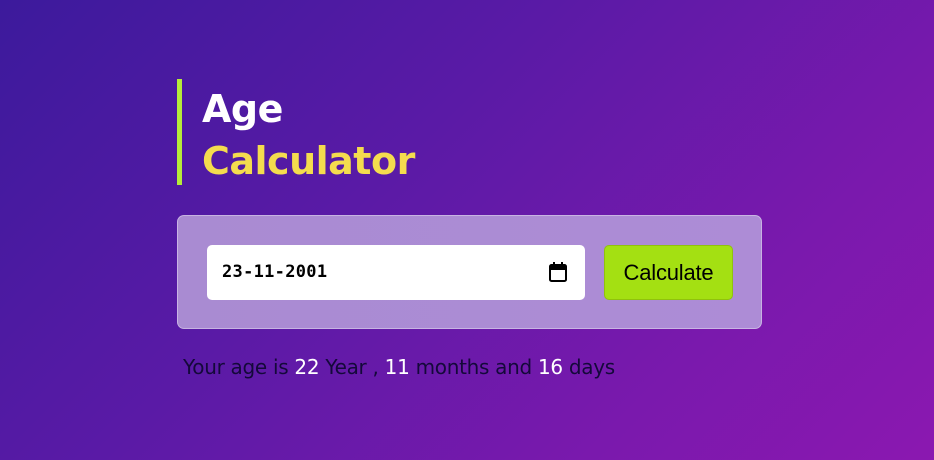  Describe the element at coordinates (352, 367) in the screenshot. I see `result-years-label: Year ,` at that location.